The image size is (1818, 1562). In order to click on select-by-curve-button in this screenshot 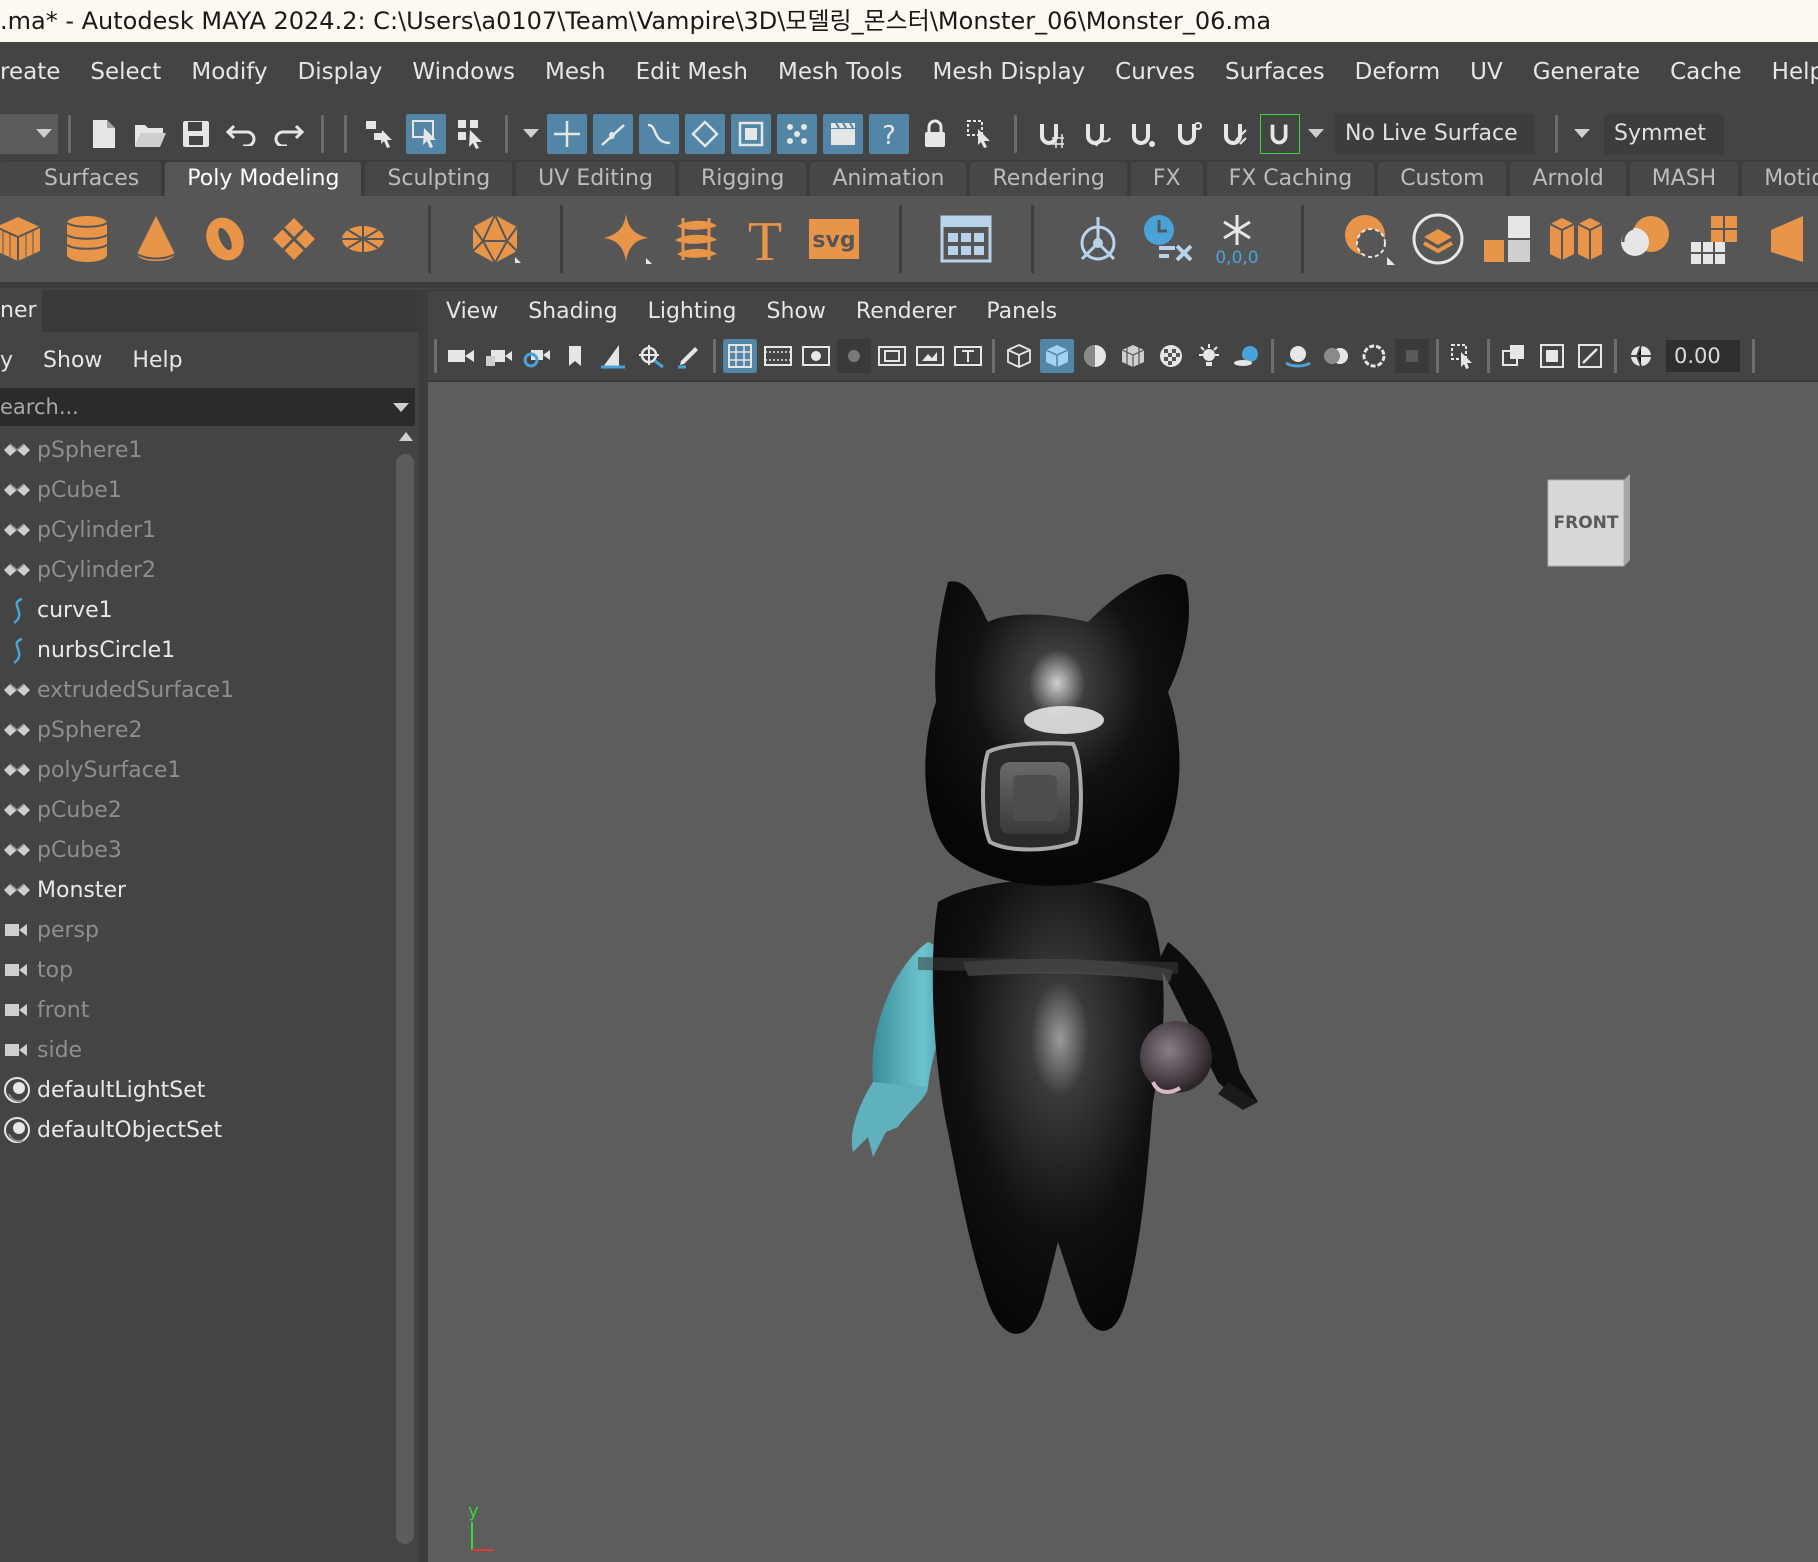, I will do `click(659, 133)`.